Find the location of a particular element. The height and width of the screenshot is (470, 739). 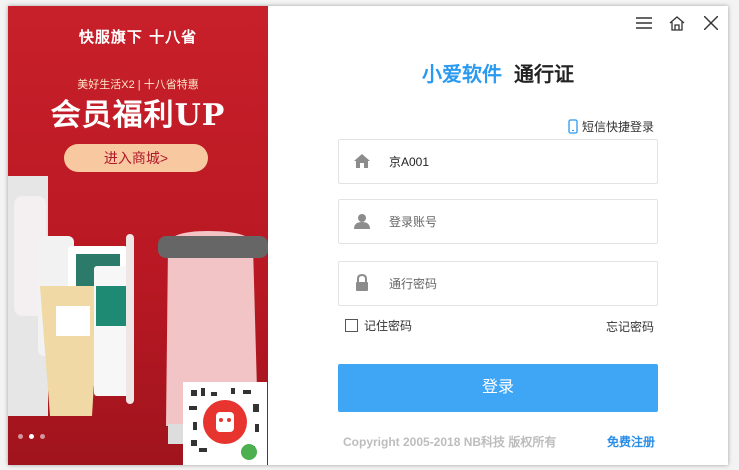

close-button is located at coordinates (711, 23).